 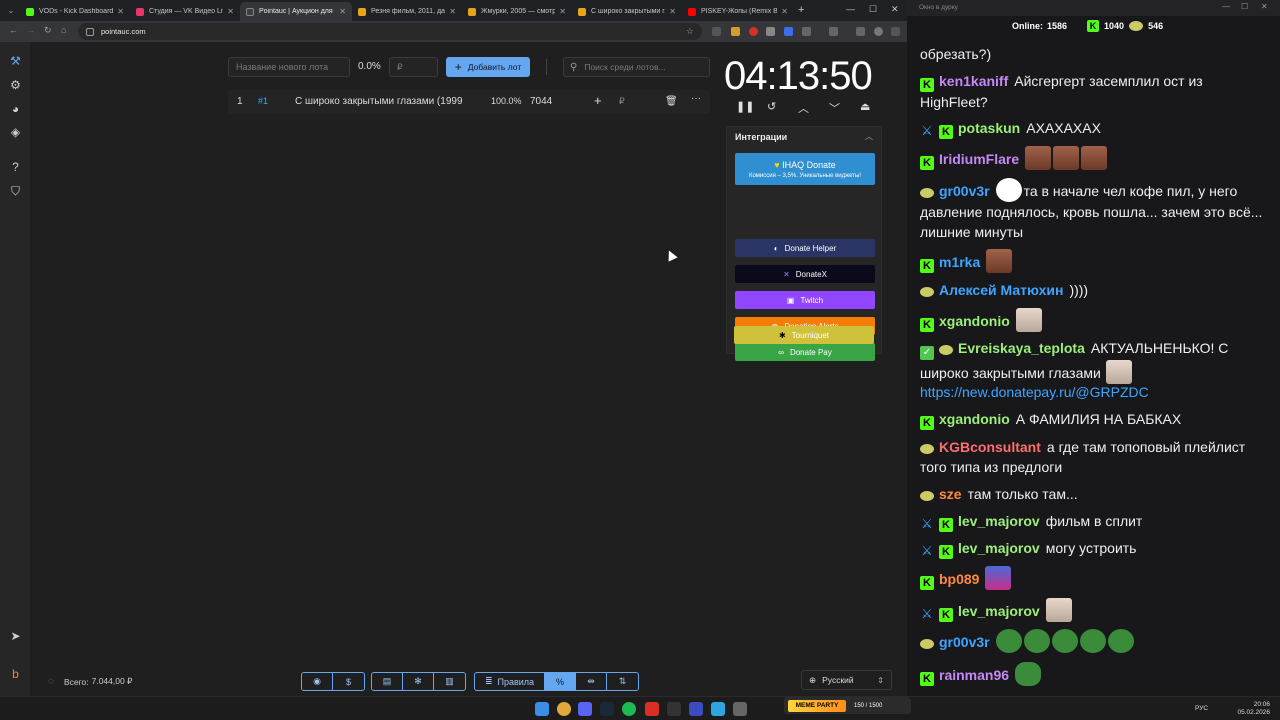 What do you see at coordinates (690, 31) in the screenshot?
I see `bookmark-star-icon: ☆` at bounding box center [690, 31].